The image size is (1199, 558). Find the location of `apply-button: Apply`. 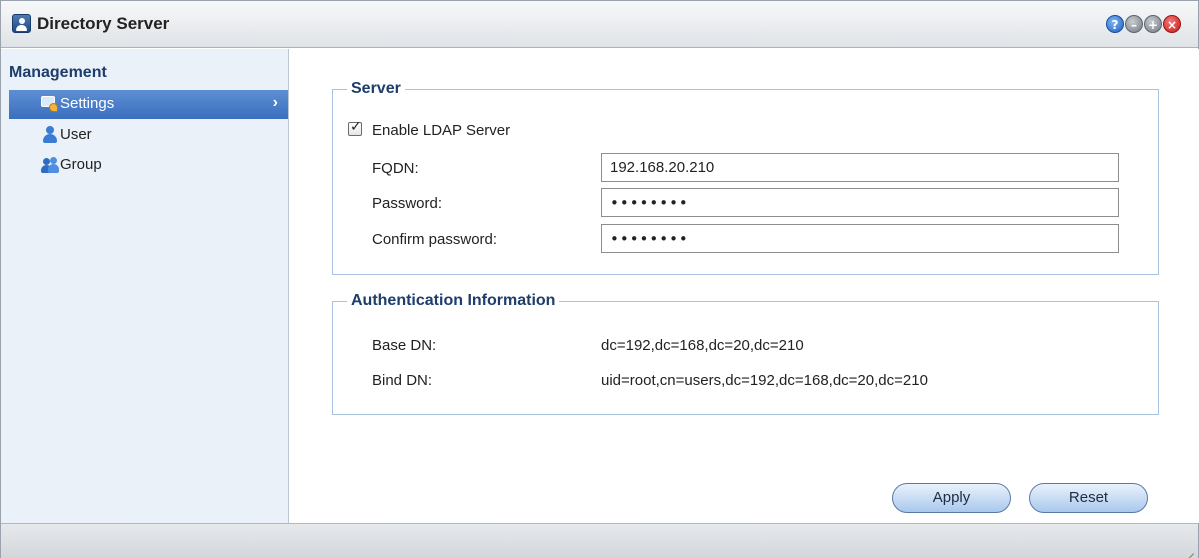

apply-button: Apply is located at coordinates (951, 498).